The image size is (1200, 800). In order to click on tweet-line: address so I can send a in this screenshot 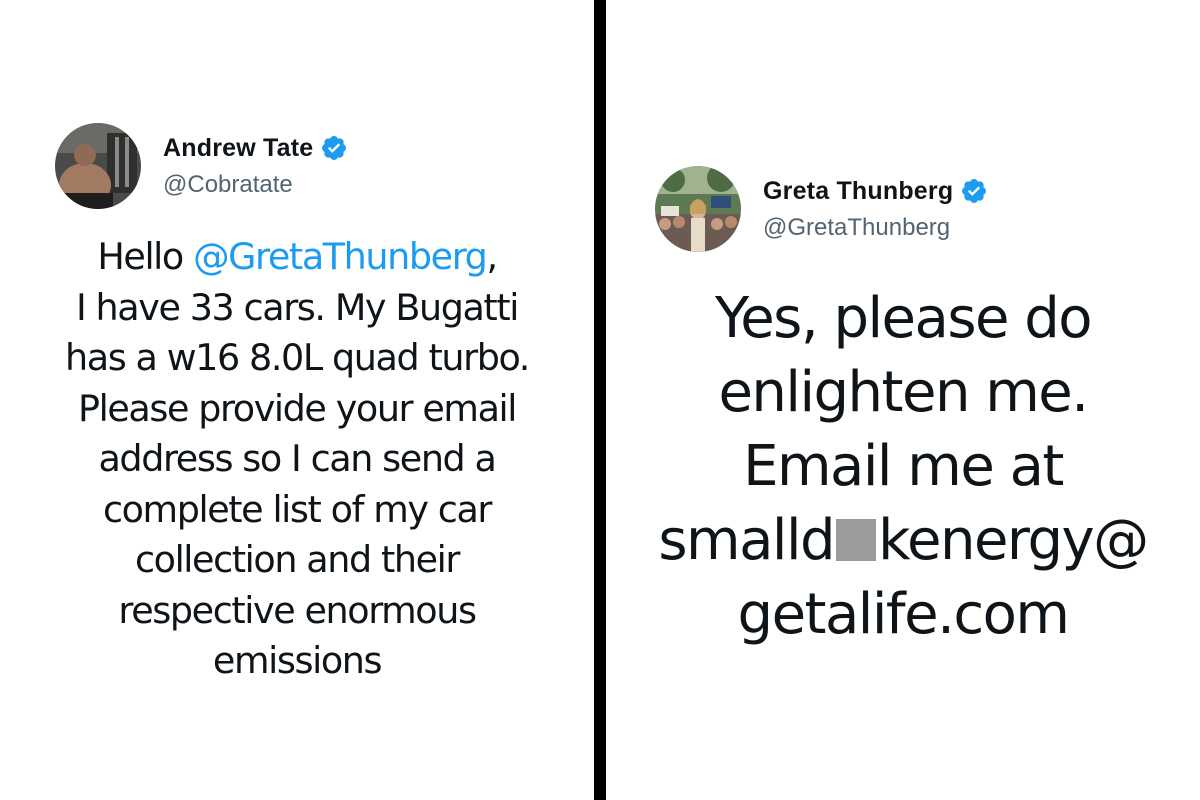, I will do `click(297, 458)`.